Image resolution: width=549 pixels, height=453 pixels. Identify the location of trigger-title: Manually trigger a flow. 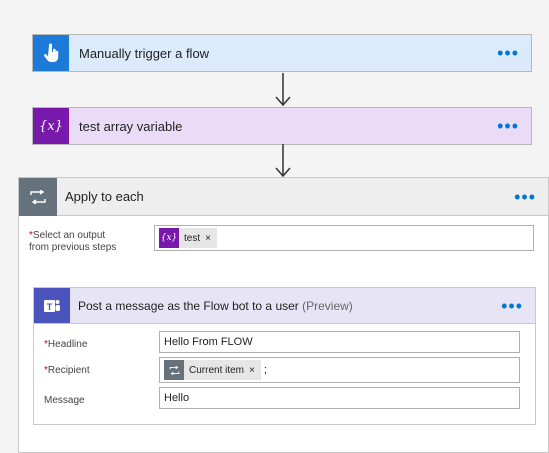
(144, 53).